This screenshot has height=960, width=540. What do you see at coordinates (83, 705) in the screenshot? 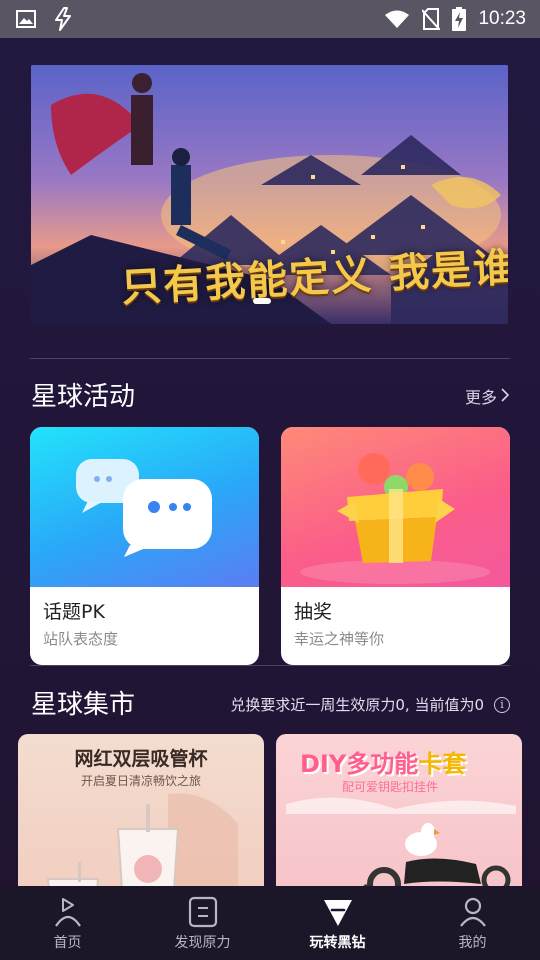
I see `section-title-market: 星球集市` at bounding box center [83, 705].